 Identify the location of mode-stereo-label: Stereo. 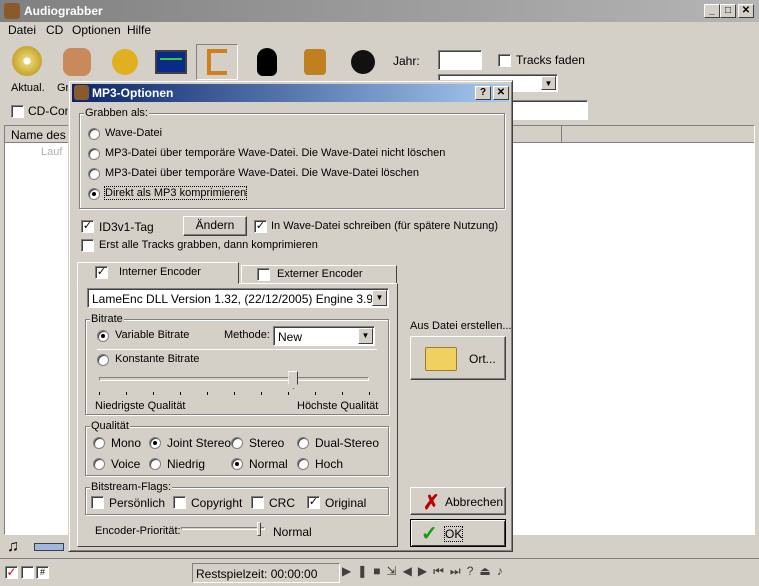
(267, 443).